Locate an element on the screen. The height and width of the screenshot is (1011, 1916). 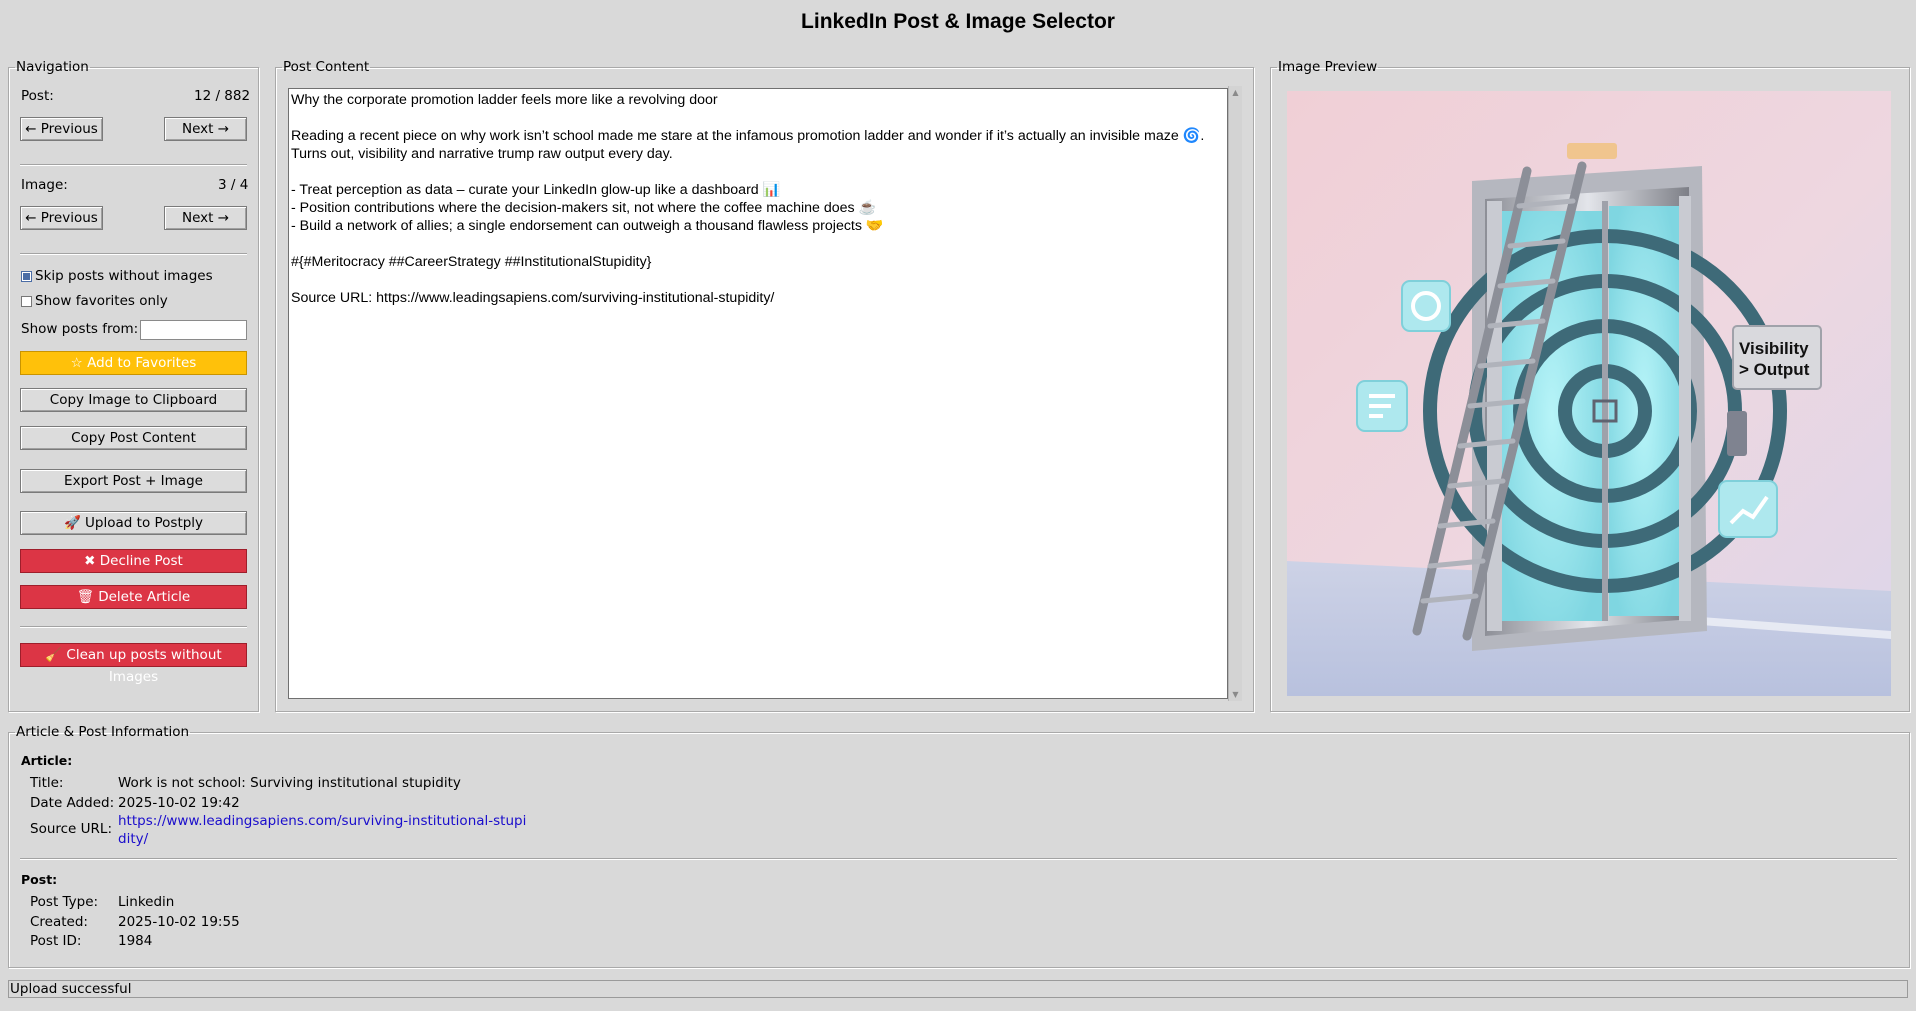
date-added-label: Date Added: is located at coordinates (72, 803).